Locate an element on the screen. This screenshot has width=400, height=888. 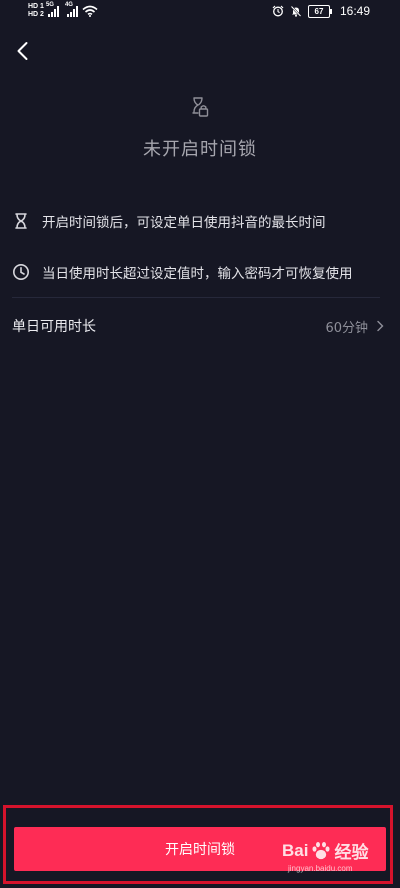
setting-label: 单日可用时长 is located at coordinates (54, 327).